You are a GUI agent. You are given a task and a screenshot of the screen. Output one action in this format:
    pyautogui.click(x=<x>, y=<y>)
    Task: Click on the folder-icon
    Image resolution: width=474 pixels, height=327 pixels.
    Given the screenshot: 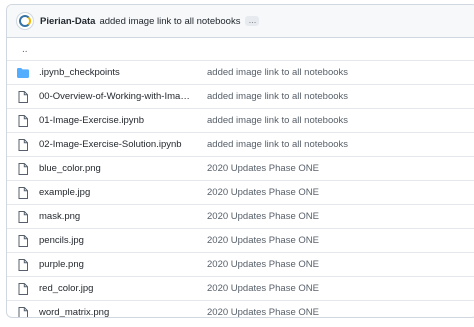 What is the action you would take?
    pyautogui.click(x=23, y=72)
    